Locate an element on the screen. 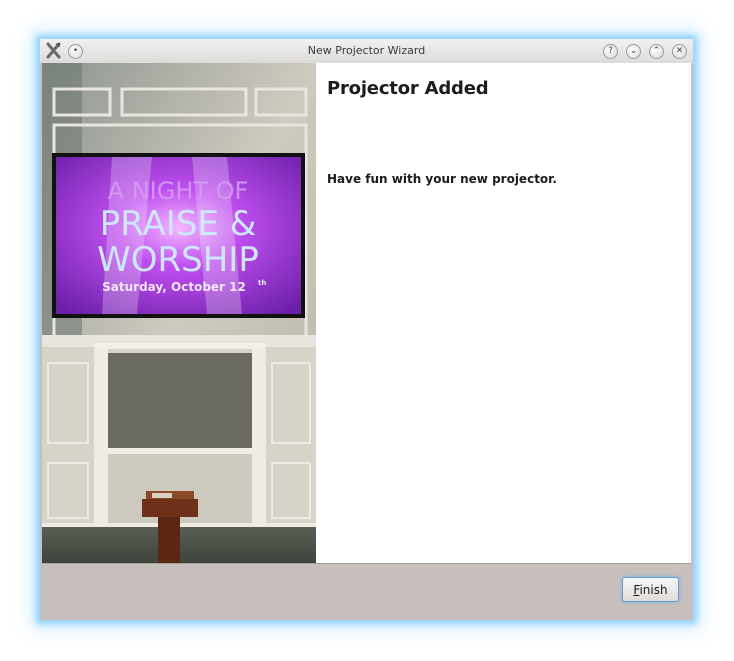 The height and width of the screenshot is (661, 734). screen-line-3: WORSHIP is located at coordinates (178, 260).